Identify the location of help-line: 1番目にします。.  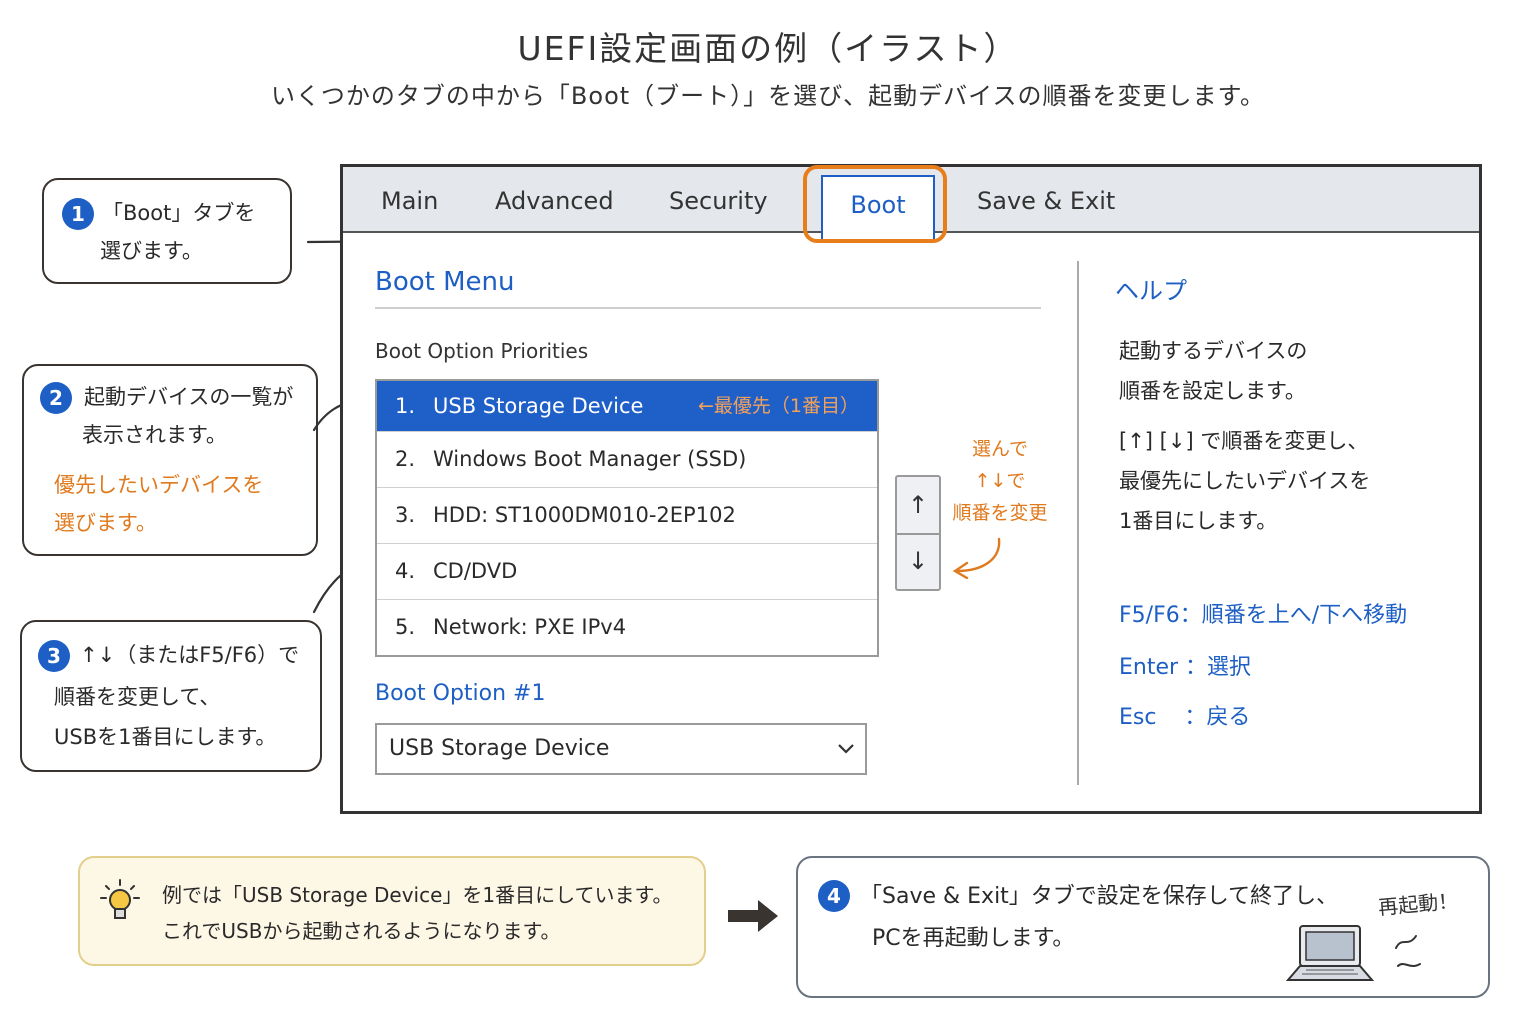
(1198, 521).